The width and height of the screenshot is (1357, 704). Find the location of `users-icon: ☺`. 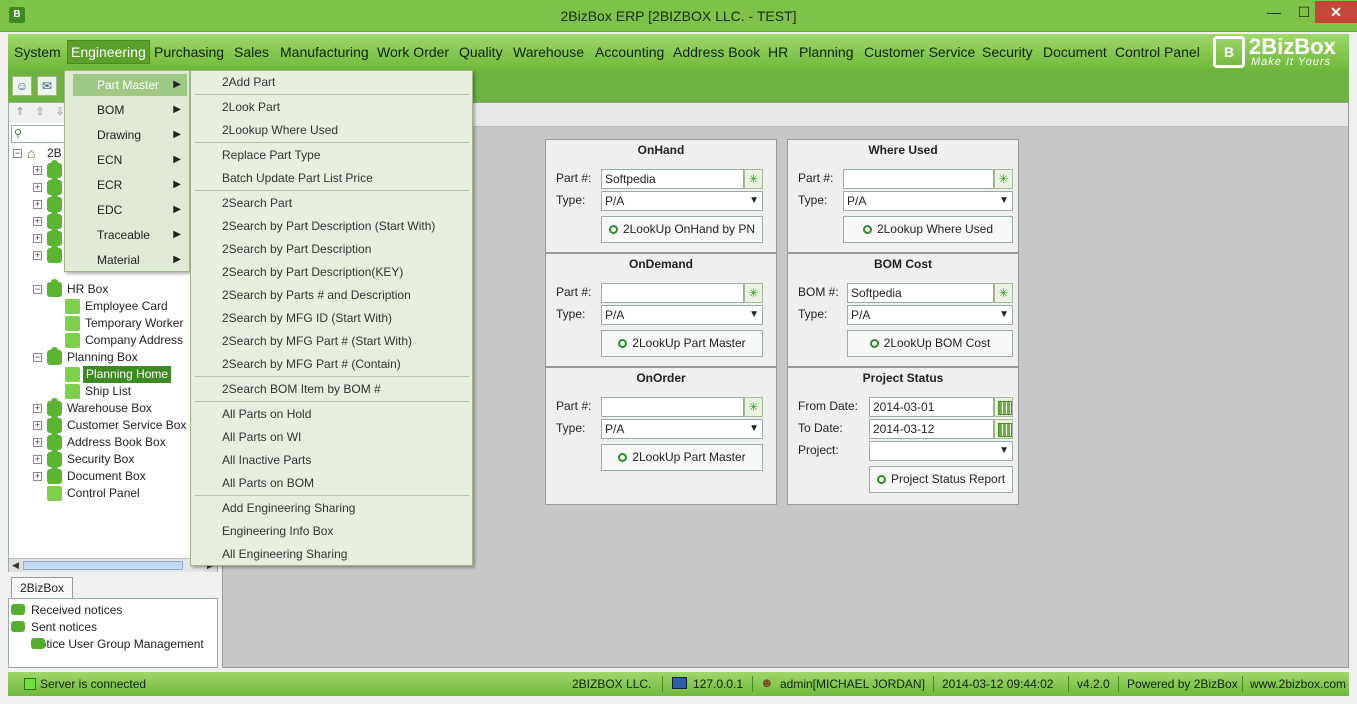

users-icon: ☺ is located at coordinates (22, 86).